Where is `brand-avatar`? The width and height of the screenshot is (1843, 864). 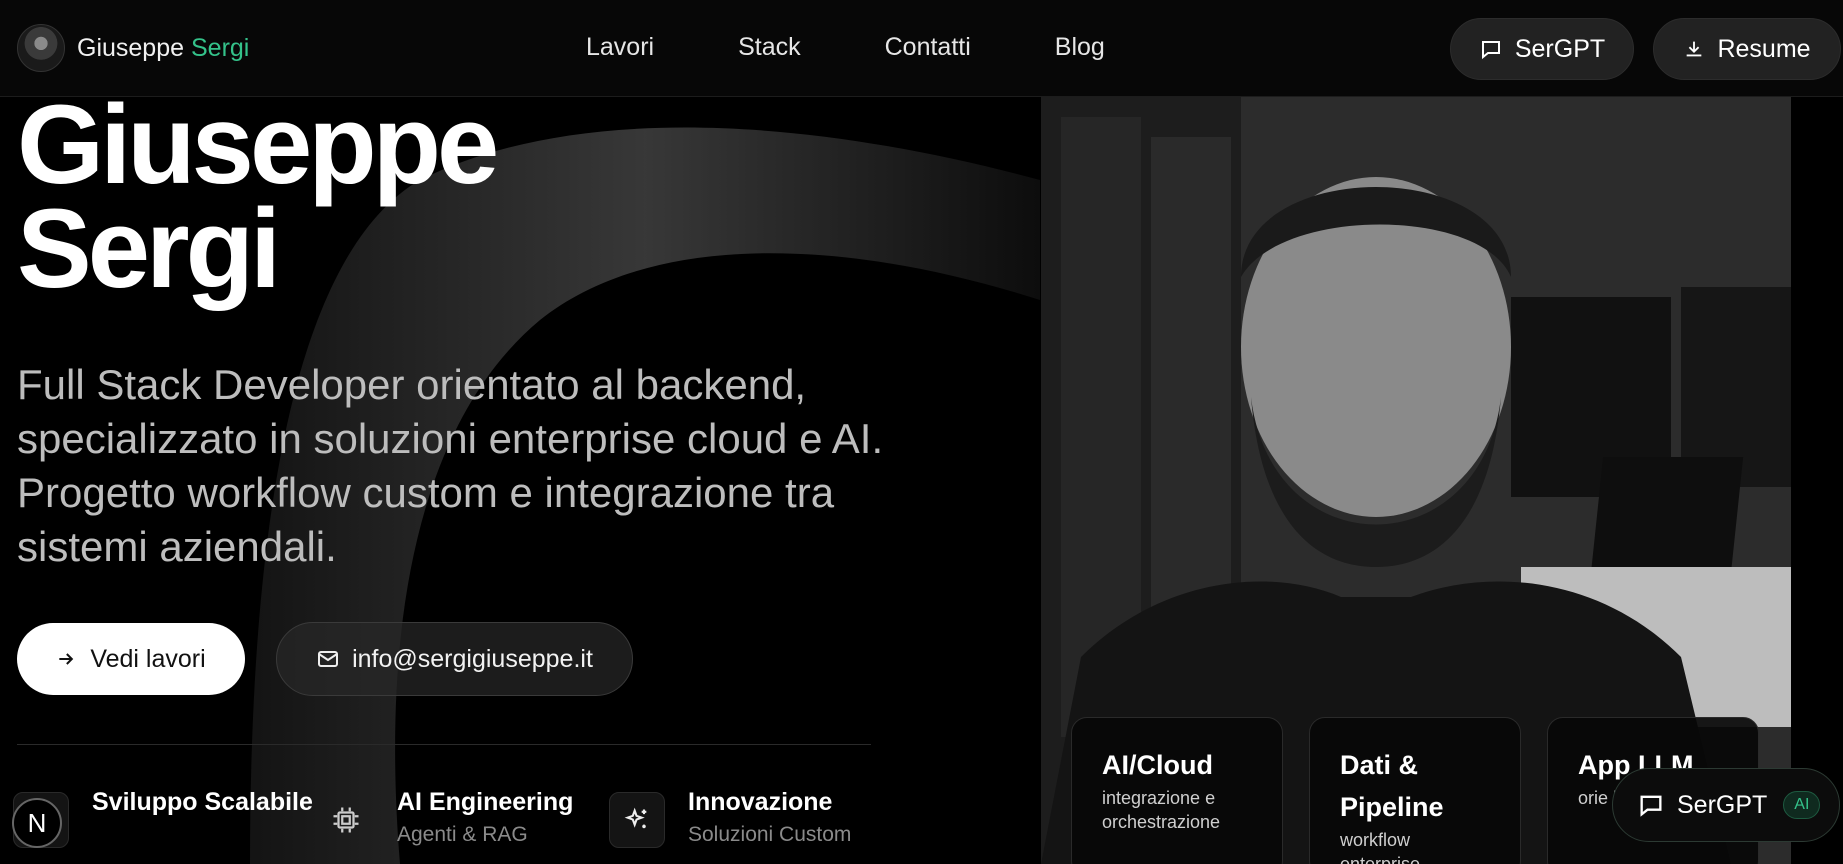 brand-avatar is located at coordinates (41, 48).